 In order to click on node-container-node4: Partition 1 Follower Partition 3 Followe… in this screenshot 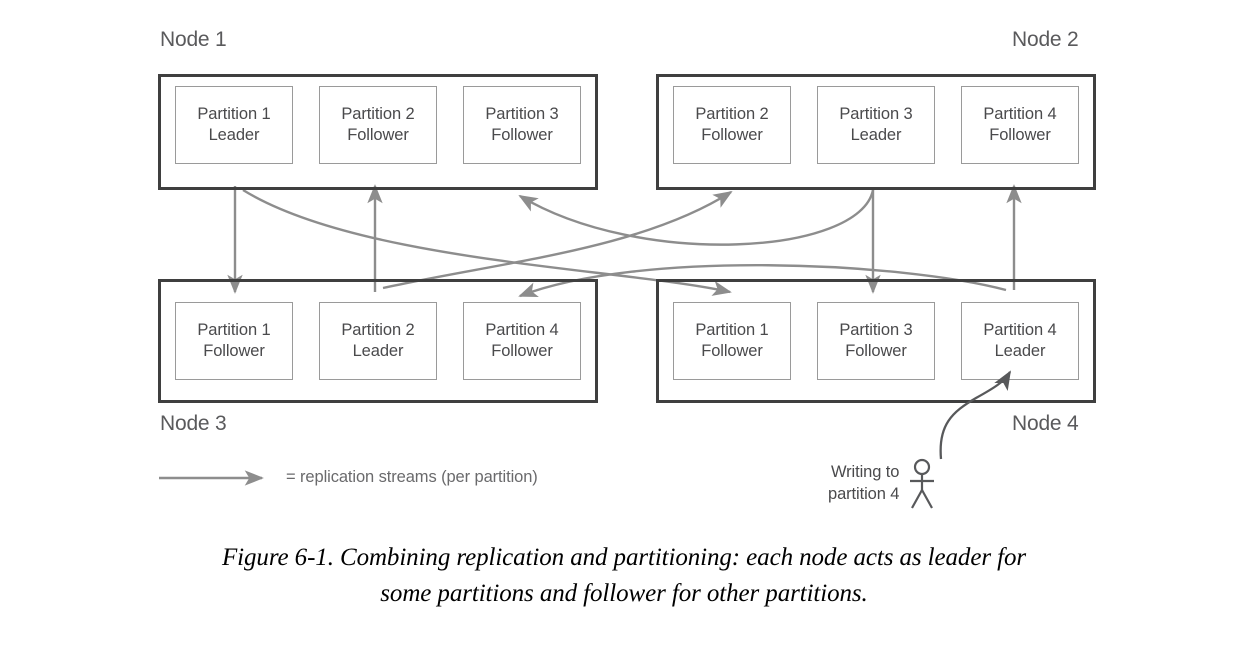, I will do `click(876, 341)`.